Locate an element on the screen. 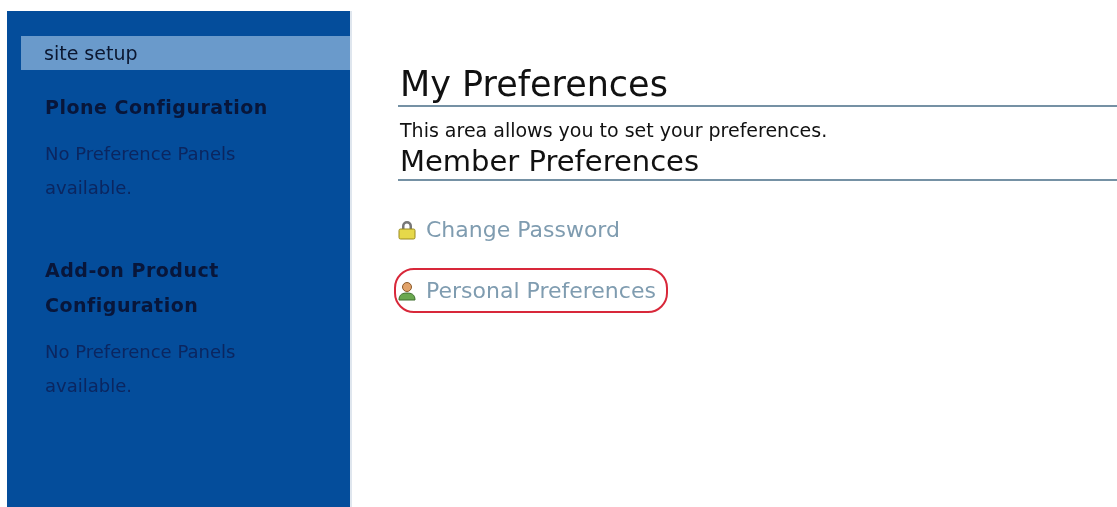 The image size is (1117, 507). user-icon is located at coordinates (407, 290).